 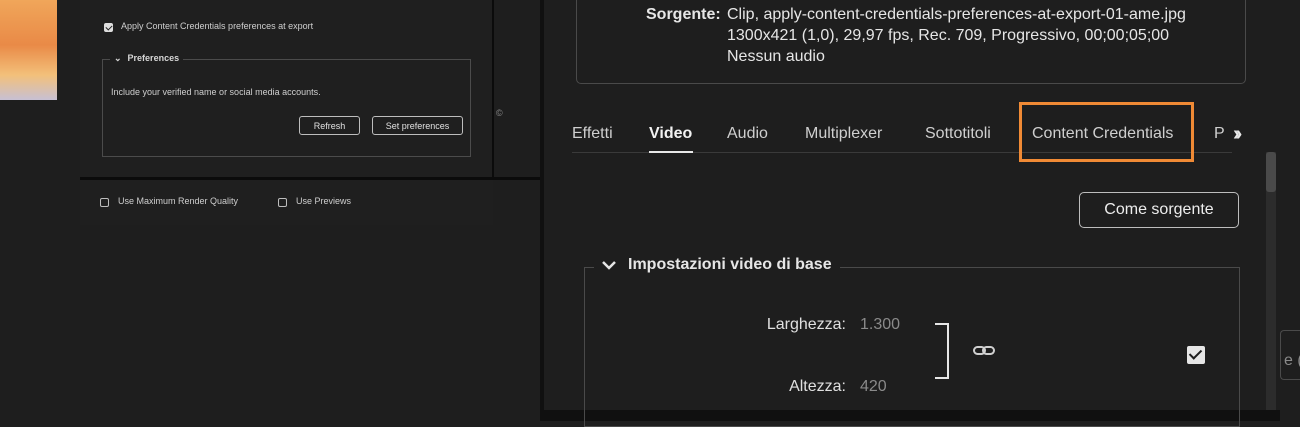 What do you see at coordinates (1292, 360) in the screenshot?
I see `adjacent-panel-text: e (C` at bounding box center [1292, 360].